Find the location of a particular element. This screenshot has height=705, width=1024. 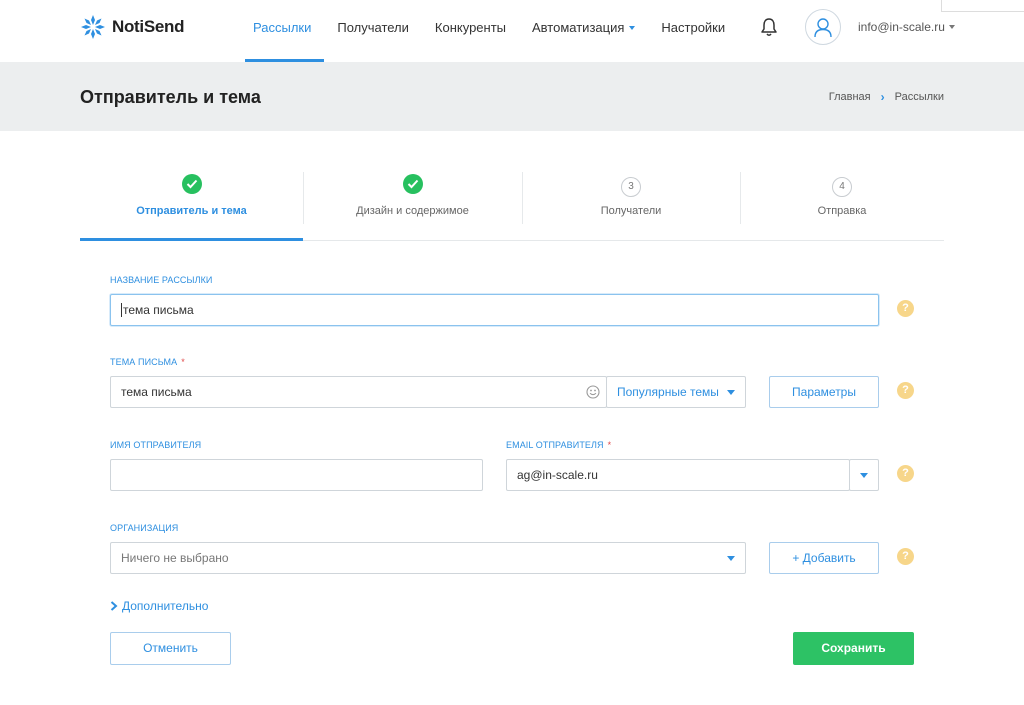

nav-item-automation: Автоматизация is located at coordinates (583, 31).